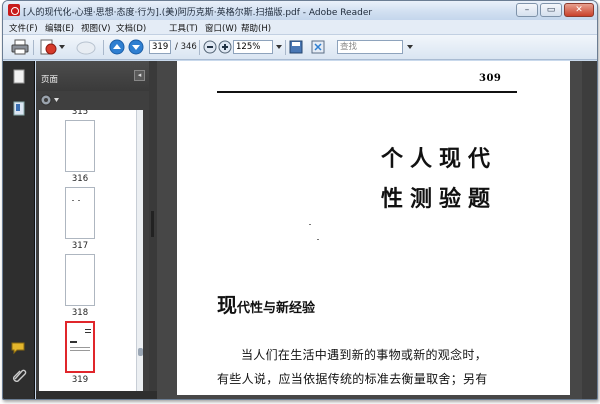 The width and height of the screenshot is (600, 404). Describe the element at coordinates (62, 47) in the screenshot. I see `create-pdf-dropdown-icon` at that location.